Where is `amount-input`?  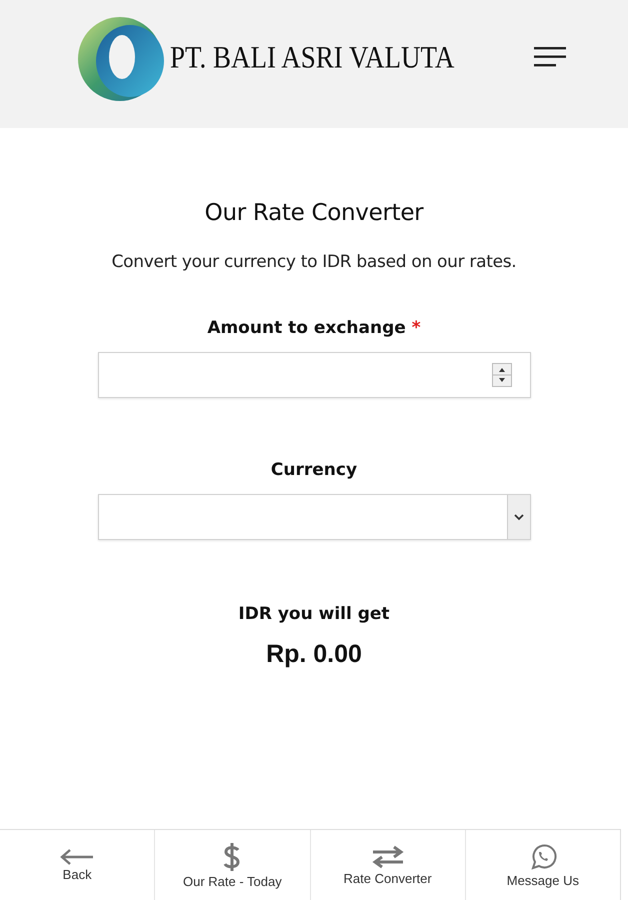 amount-input is located at coordinates (314, 375).